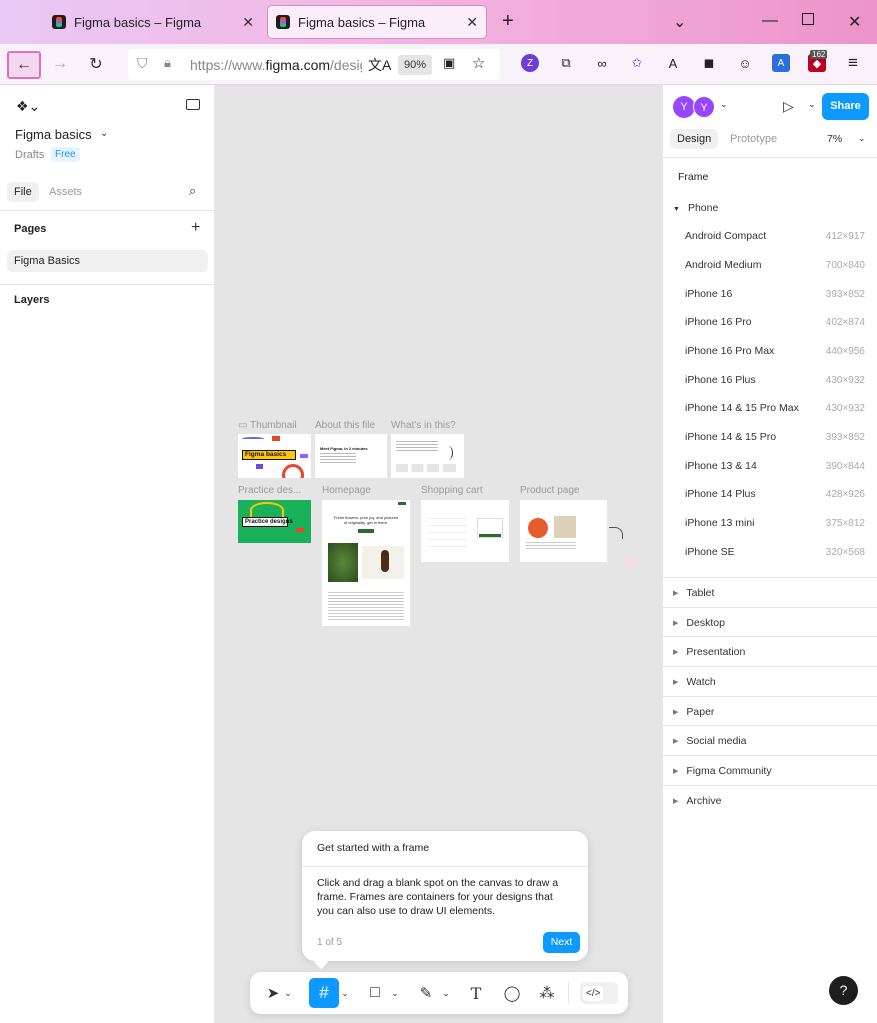  Describe the element at coordinates (563, 531) in the screenshot. I see `frame-product-page` at that location.